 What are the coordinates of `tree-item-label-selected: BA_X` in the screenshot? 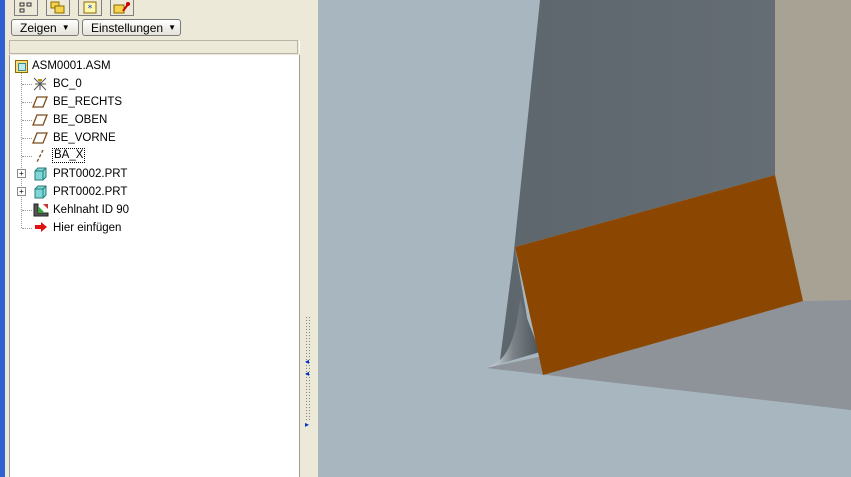 It's located at (69, 155).